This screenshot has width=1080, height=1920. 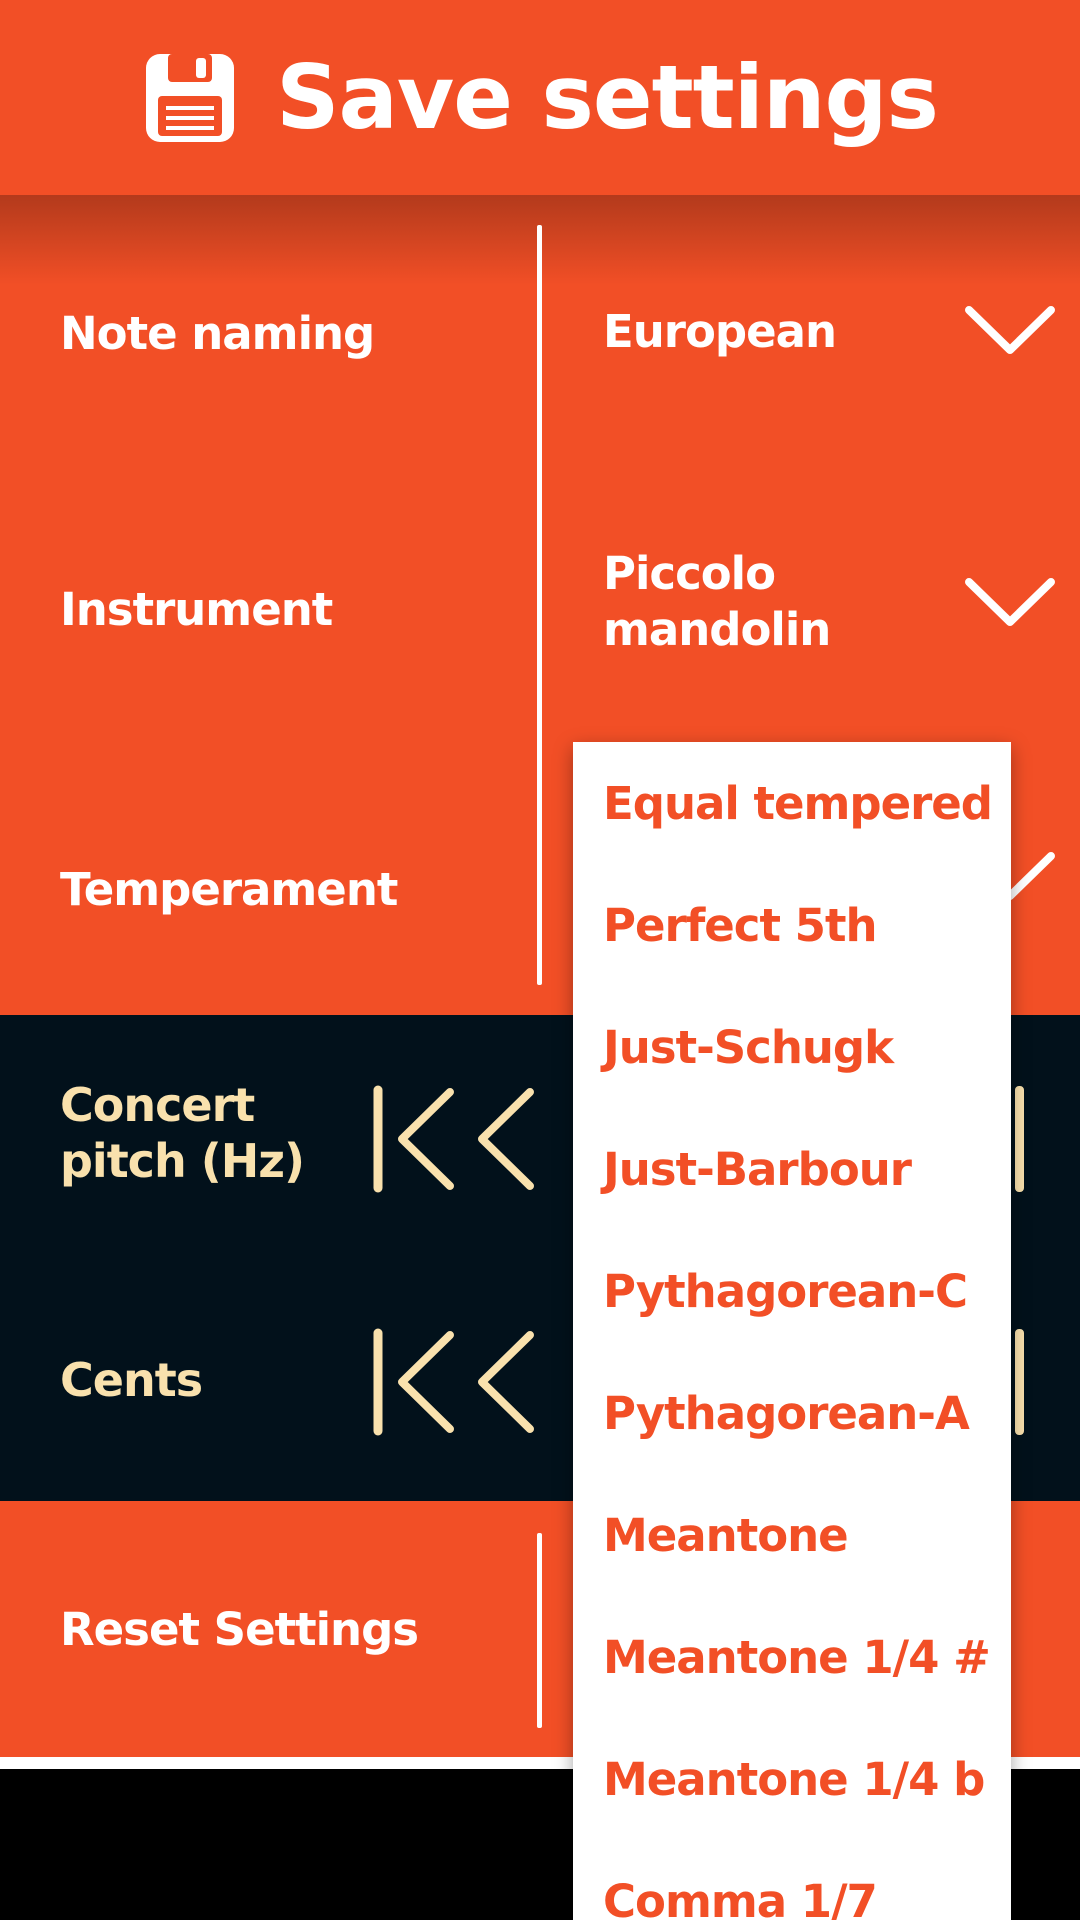 What do you see at coordinates (217, 333) in the screenshot?
I see `note-naming-label: Note naming` at bounding box center [217, 333].